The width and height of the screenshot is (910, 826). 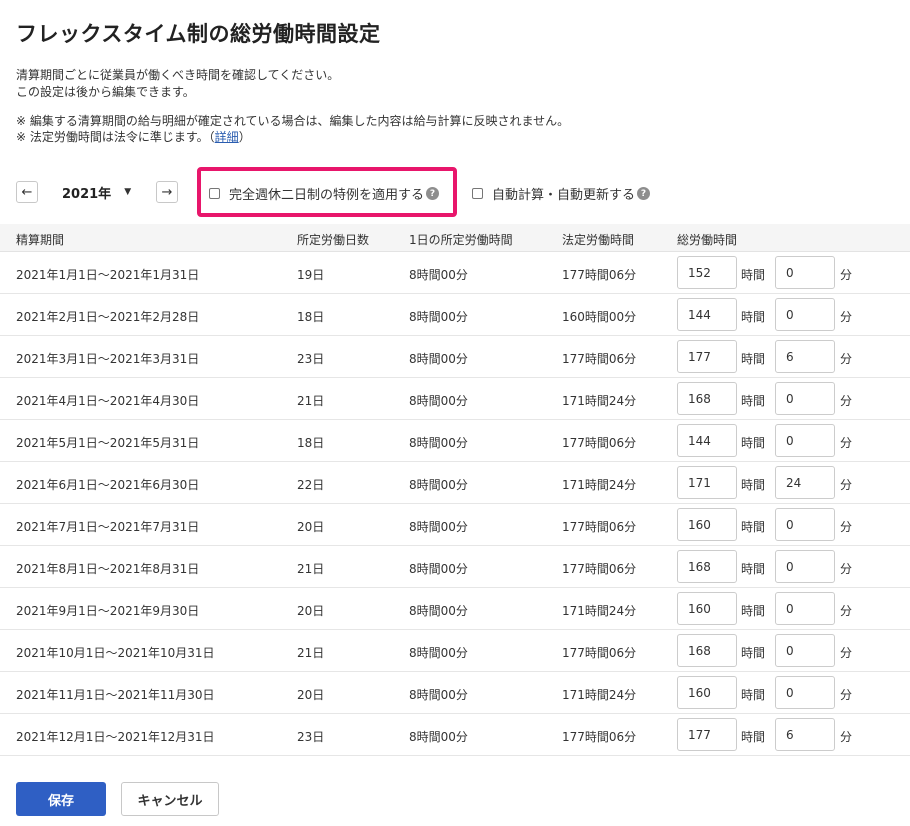 I want to click on option-auto-calc-label: 自動計算・自動更新する, so click(x=563, y=193).